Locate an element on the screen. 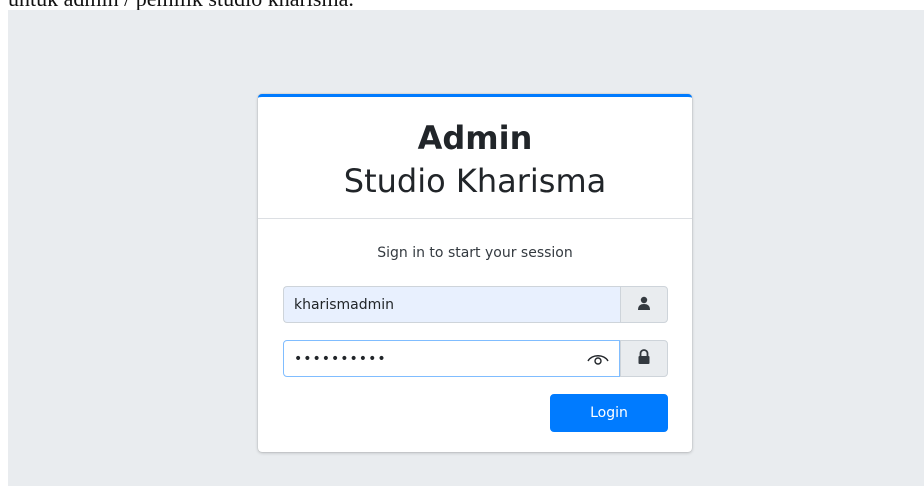  user-icon is located at coordinates (644, 304).